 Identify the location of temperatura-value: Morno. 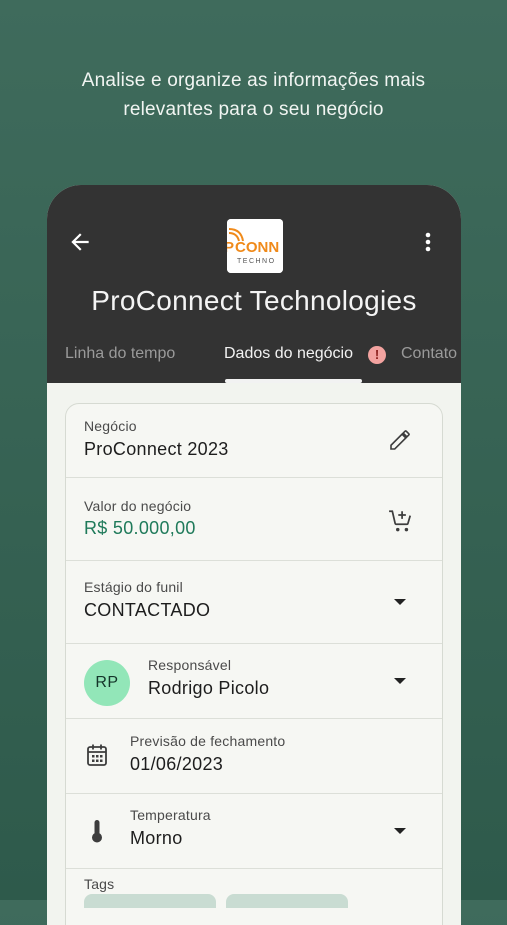
(156, 838).